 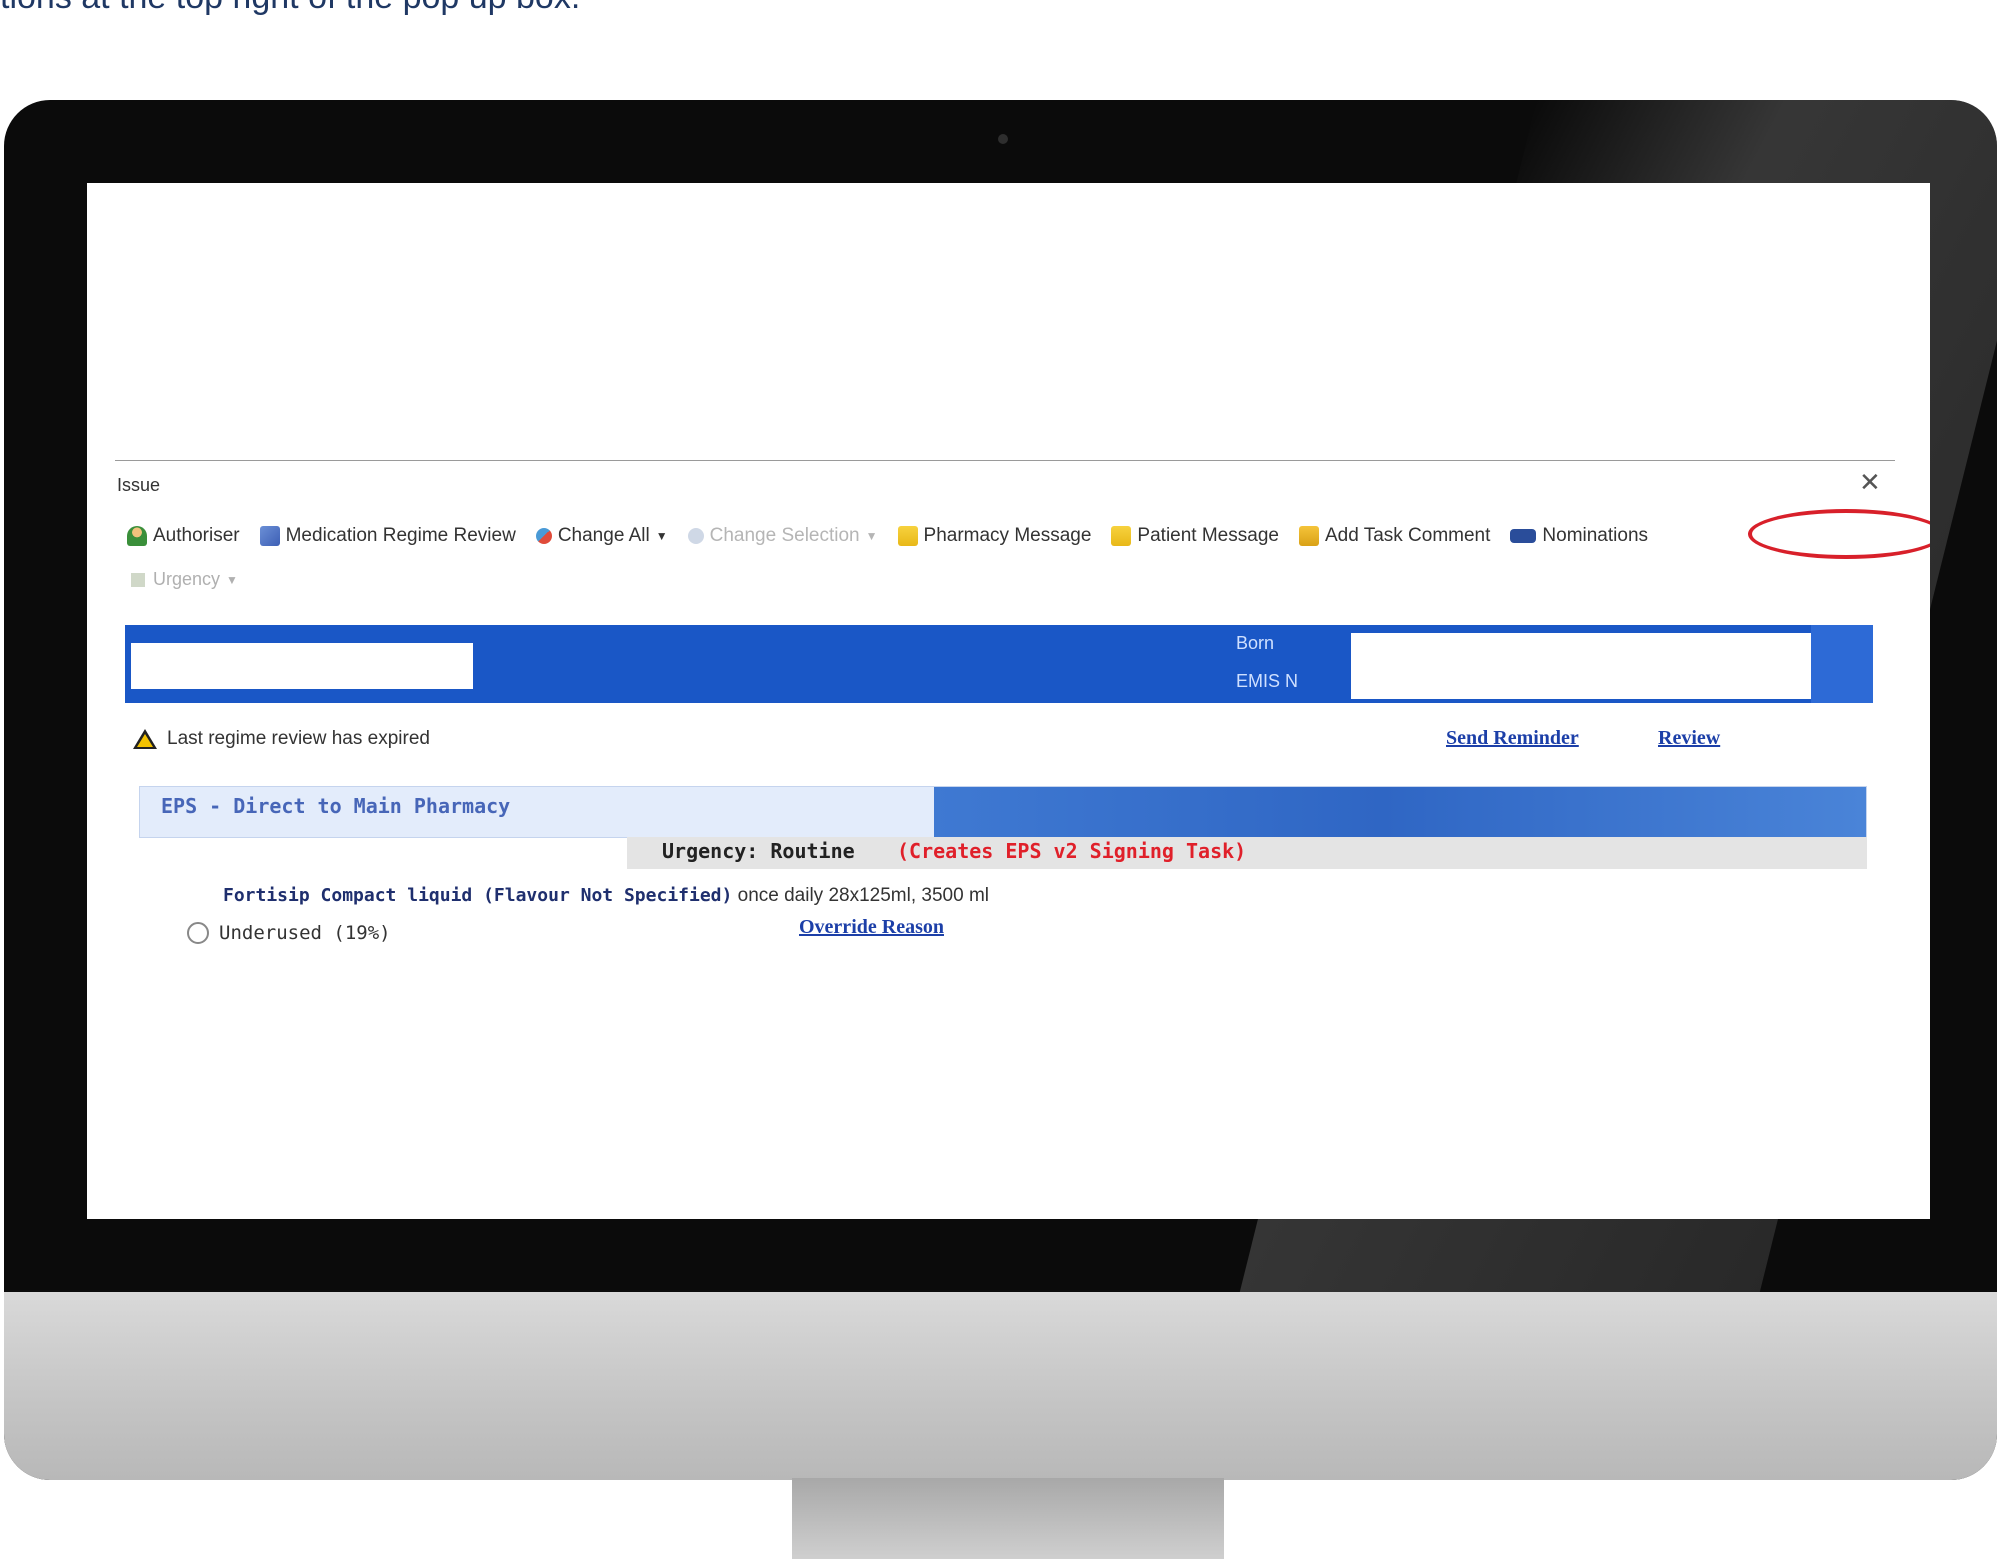 I want to click on change-all-button: Change All ▼, so click(x=601, y=536).